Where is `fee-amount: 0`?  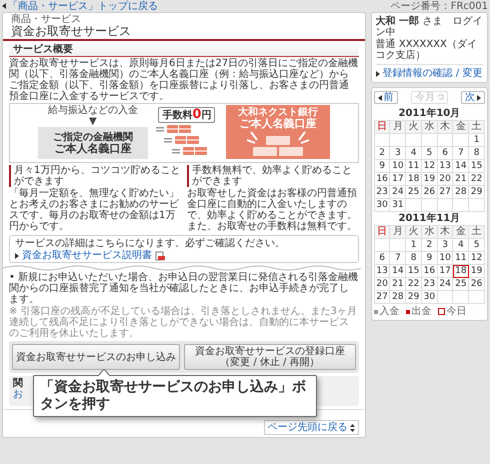
fee-amount: 0 is located at coordinates (197, 115).